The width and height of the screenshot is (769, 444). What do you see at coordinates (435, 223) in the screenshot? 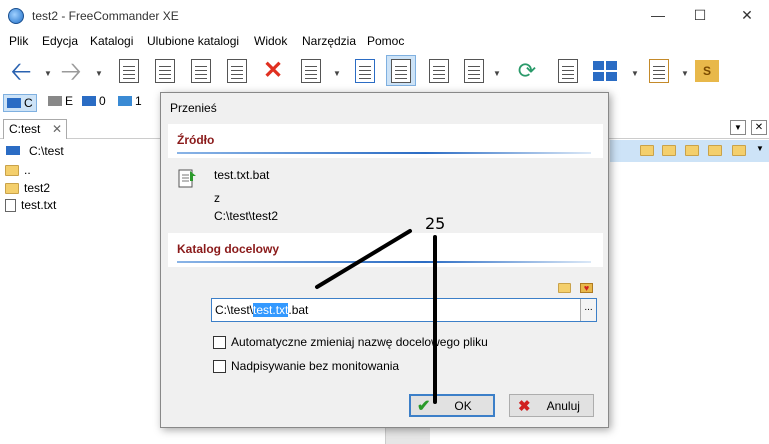
I see `annotation-number: 25` at bounding box center [435, 223].